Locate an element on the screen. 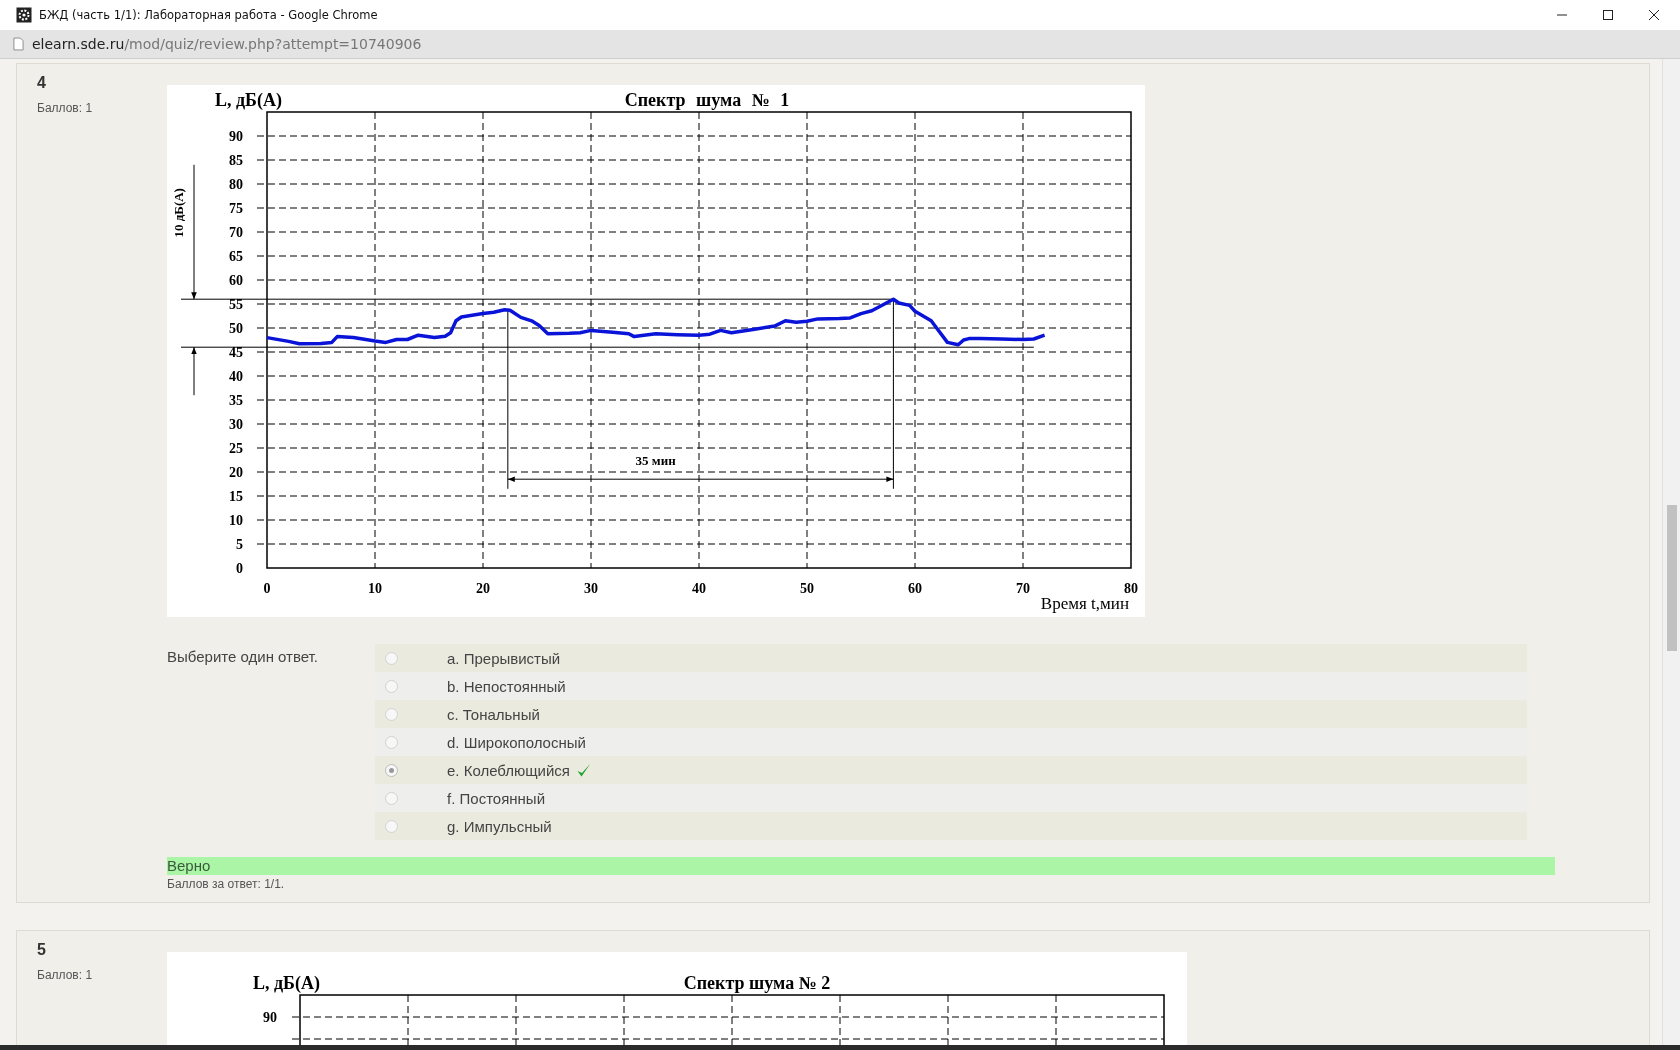 This screenshot has height=1050, width=1680. x-tick-label: 30 is located at coordinates (591, 588).